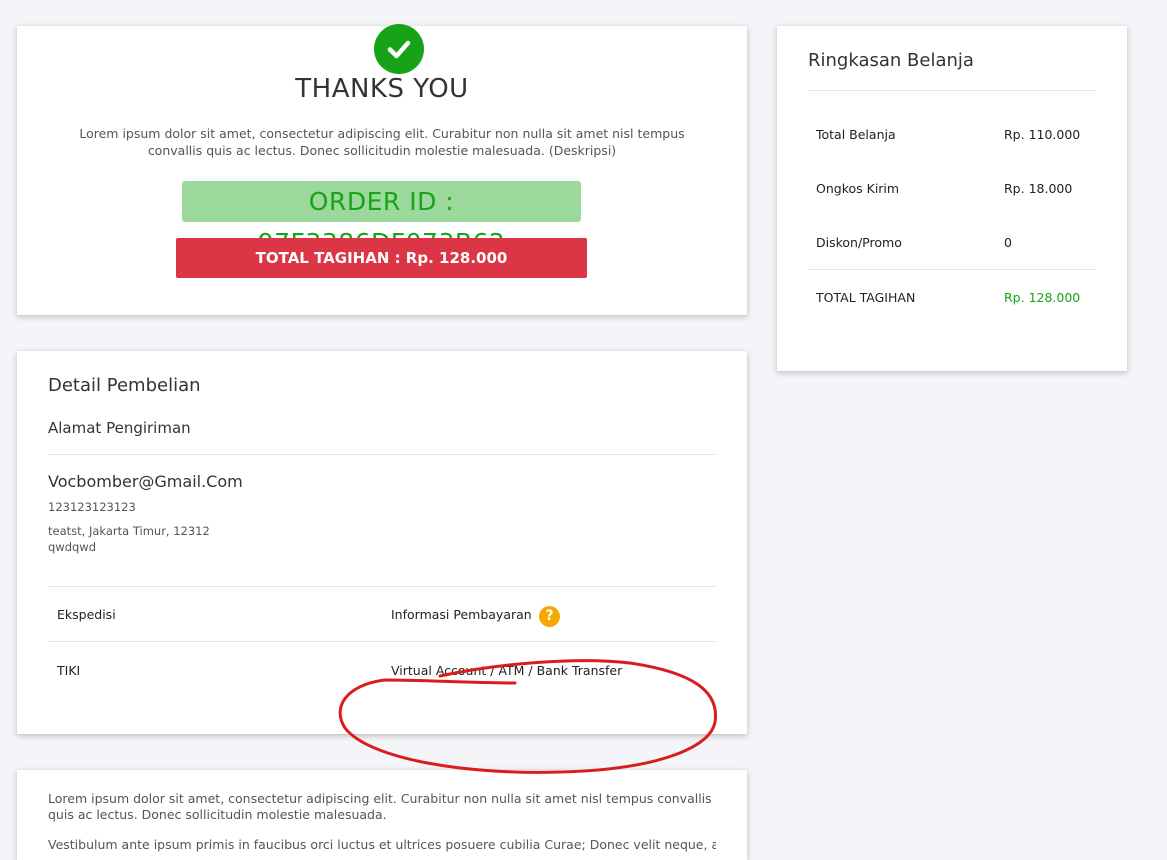 The height and width of the screenshot is (860, 1167). Describe the element at coordinates (381, 258) in the screenshot. I see `total-bill-banner: TOTAL TAGIHAN : Rp. 128.000` at that location.